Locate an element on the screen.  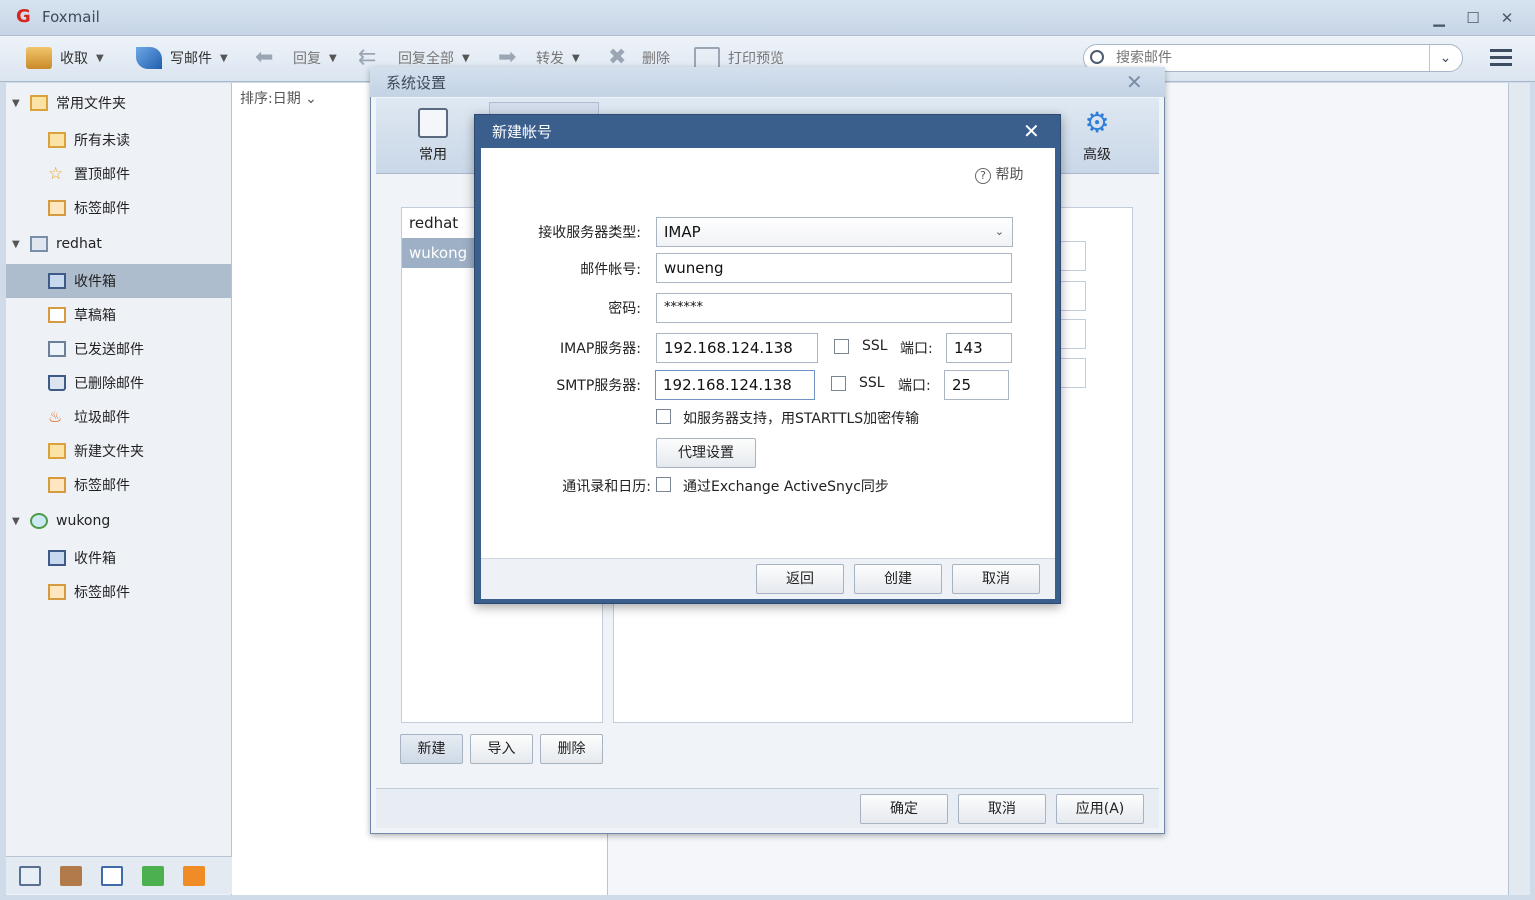
calendar-icon is located at coordinates (112, 876).